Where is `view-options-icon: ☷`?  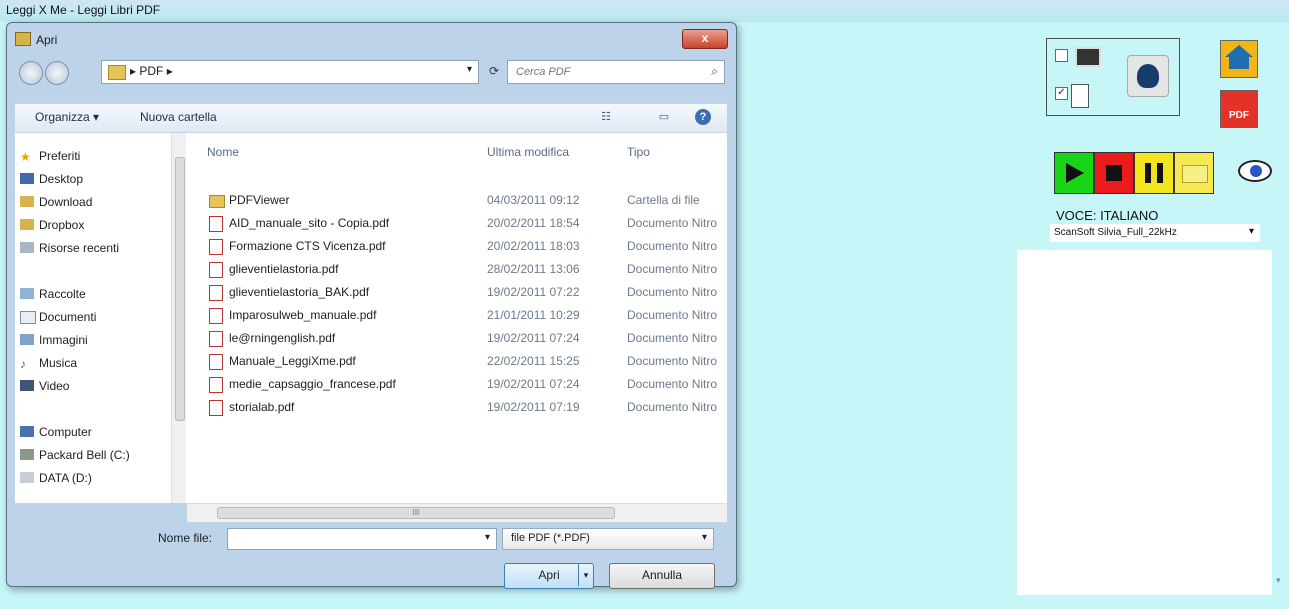
view-options-icon: ☷ is located at coordinates (606, 117).